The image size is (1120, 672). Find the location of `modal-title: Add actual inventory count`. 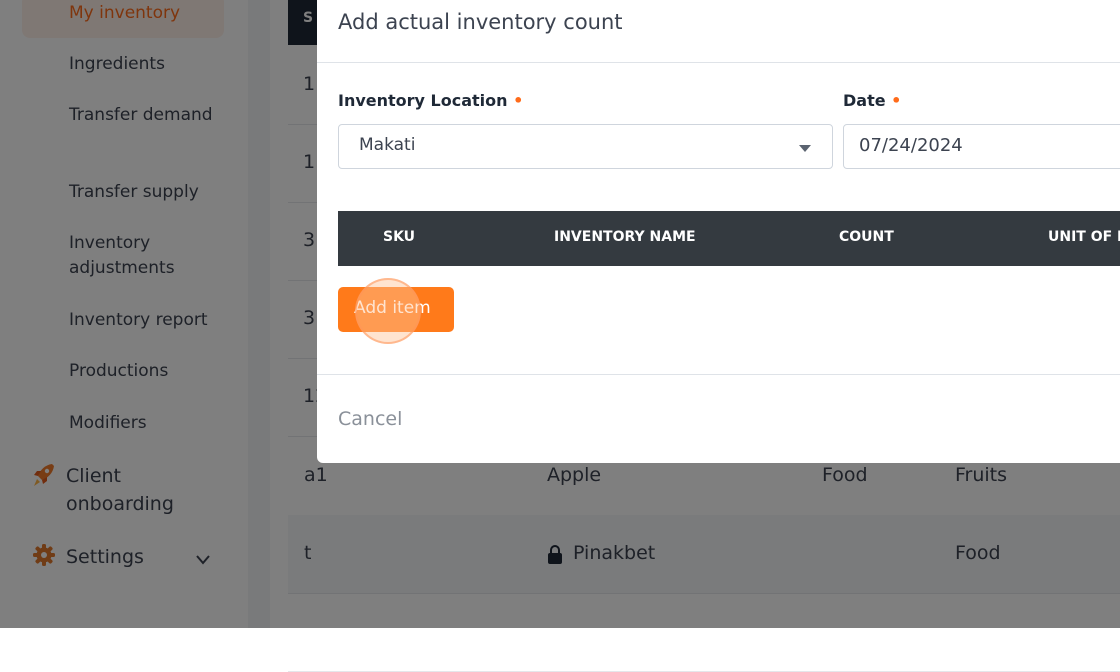

modal-title: Add actual inventory count is located at coordinates (480, 22).